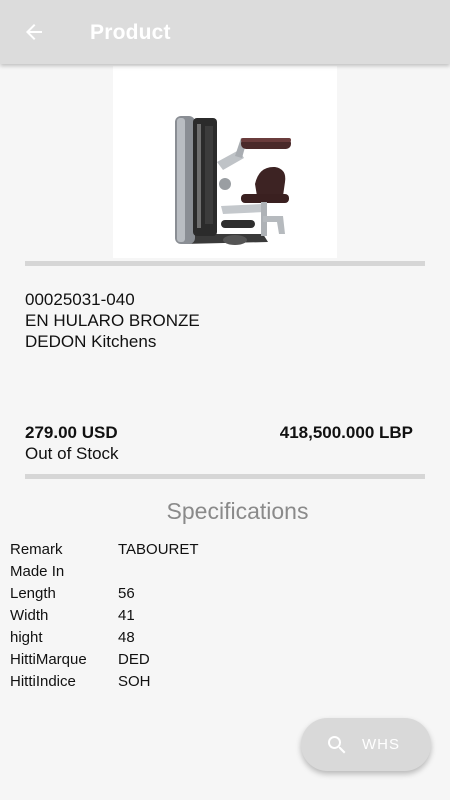 This screenshot has height=800, width=450. I want to click on product-name: EN HULARO BRONZE, so click(112, 320).